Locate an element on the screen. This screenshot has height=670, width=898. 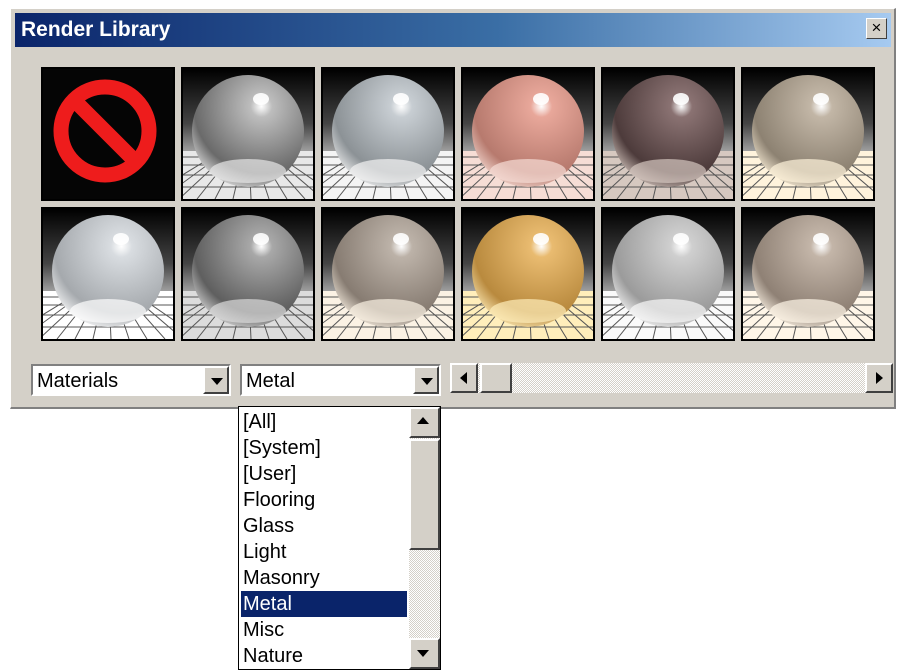
arrow-left-icon is located at coordinates (463, 378).